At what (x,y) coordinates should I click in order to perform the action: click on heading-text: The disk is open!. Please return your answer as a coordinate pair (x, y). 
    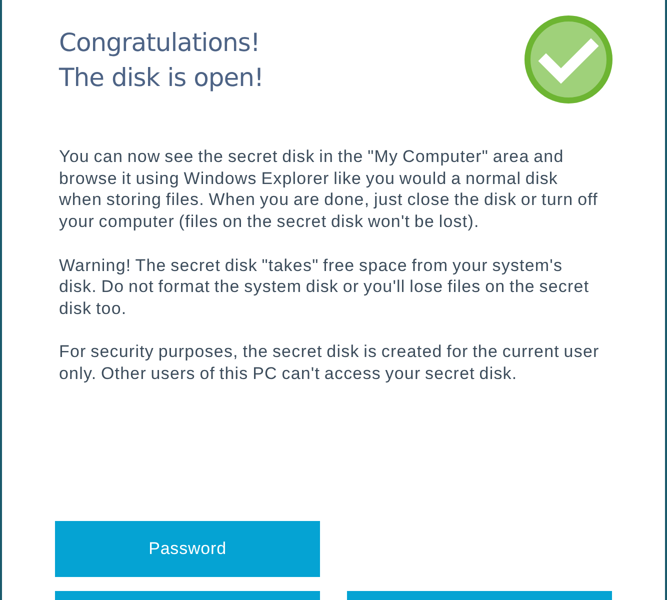
    Looking at the image, I should click on (161, 78).